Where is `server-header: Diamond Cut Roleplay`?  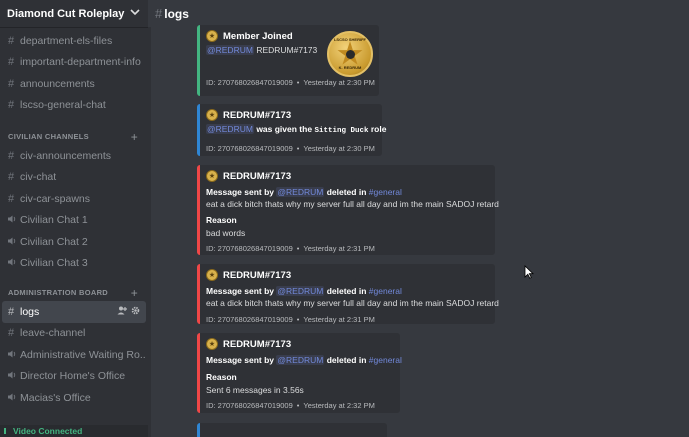
server-header: Diamond Cut Roleplay is located at coordinates (74, 13).